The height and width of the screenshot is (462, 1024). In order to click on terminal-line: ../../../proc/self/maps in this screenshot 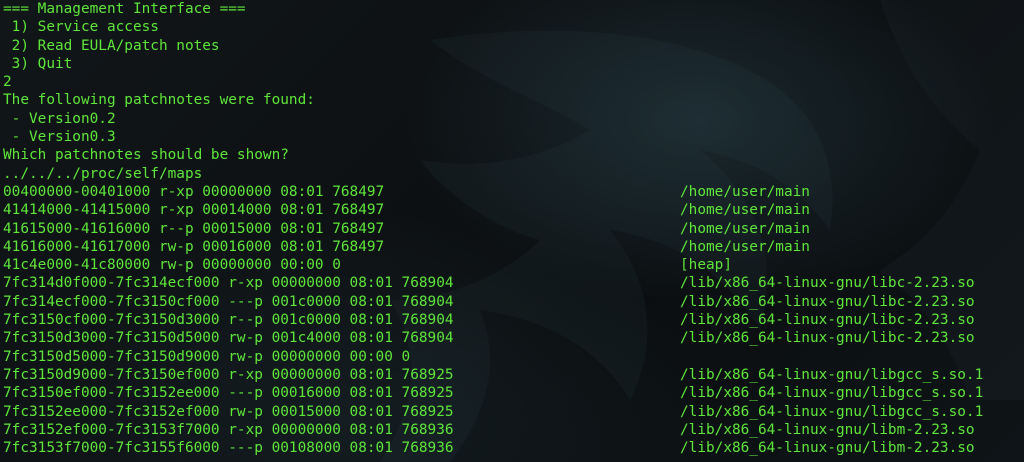, I will do `click(103, 173)`.